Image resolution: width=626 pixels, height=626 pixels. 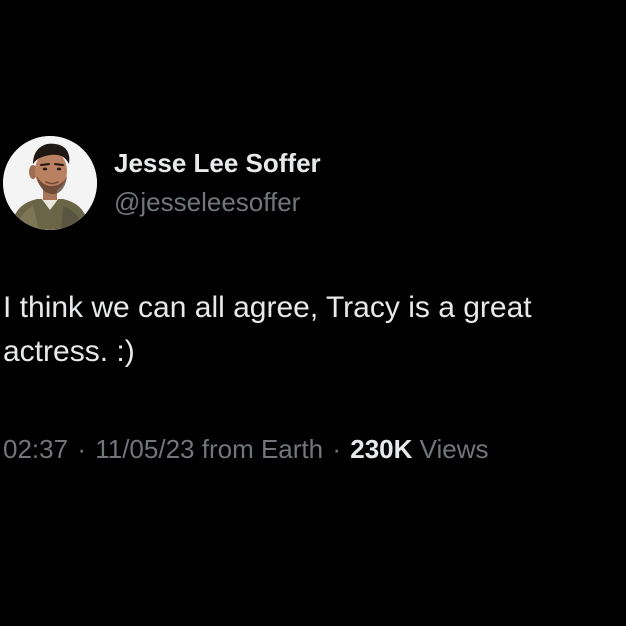 I want to click on tweet-source: from Earth, so click(x=262, y=449).